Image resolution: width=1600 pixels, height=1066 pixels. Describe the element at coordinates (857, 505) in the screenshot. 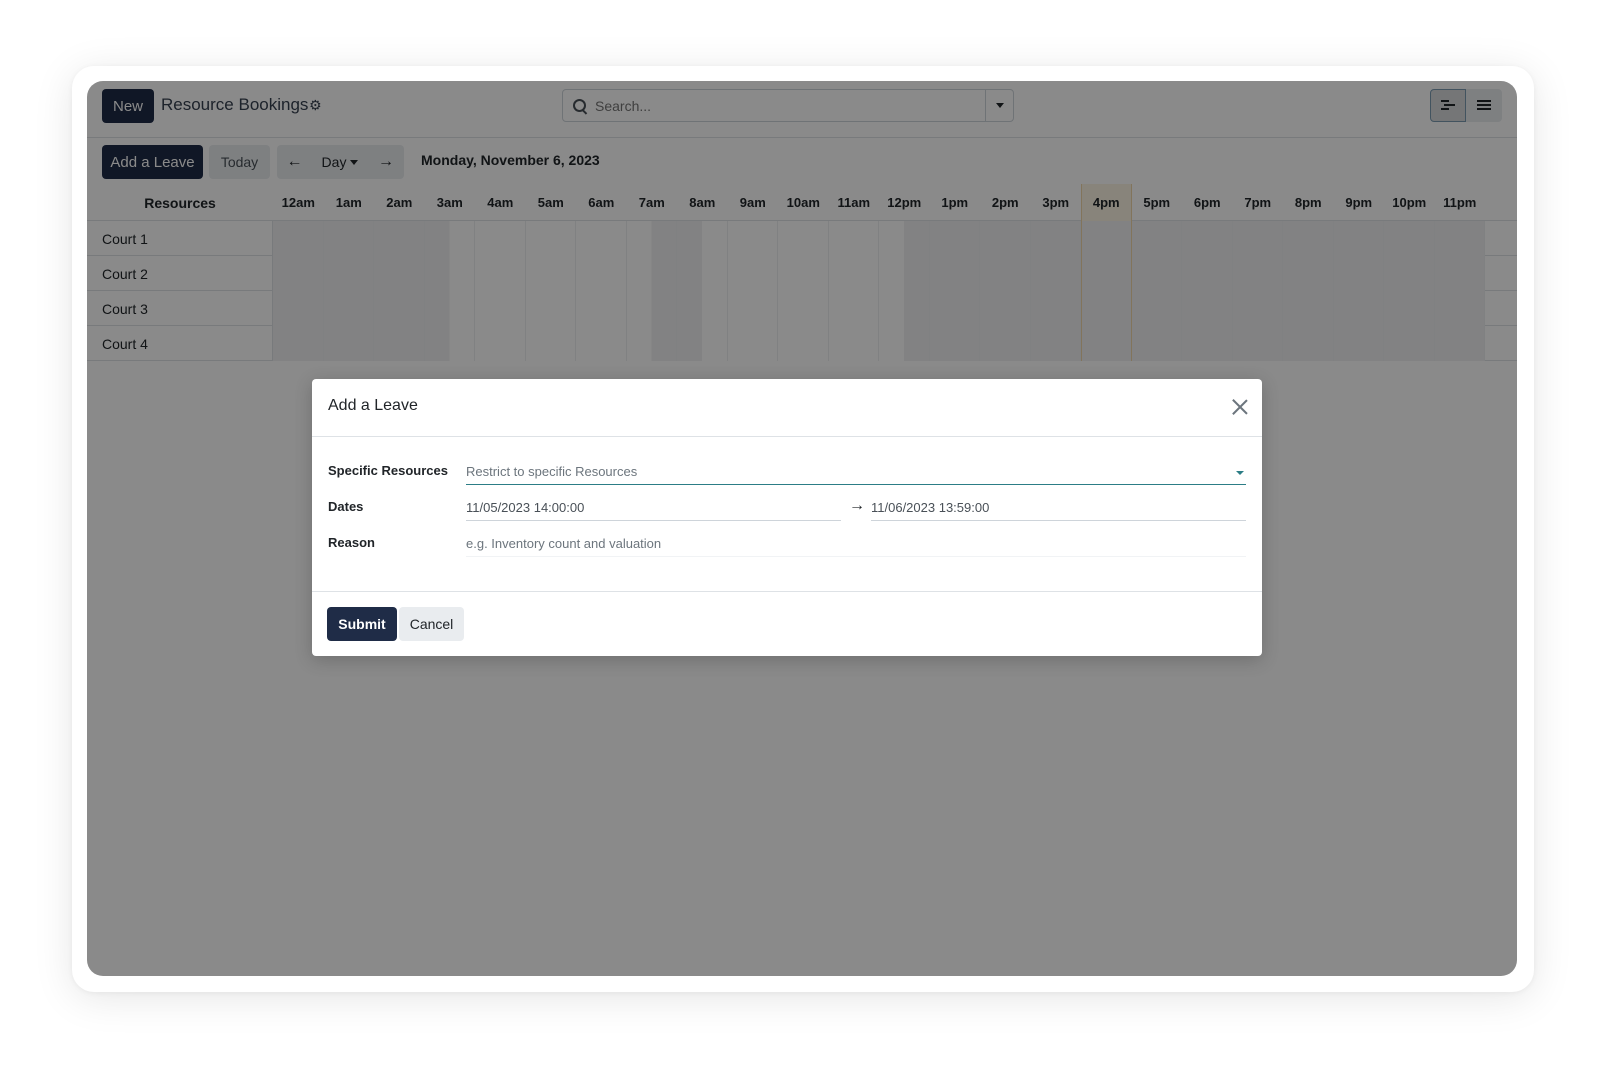

I see `arrow-right-icon: →` at that location.